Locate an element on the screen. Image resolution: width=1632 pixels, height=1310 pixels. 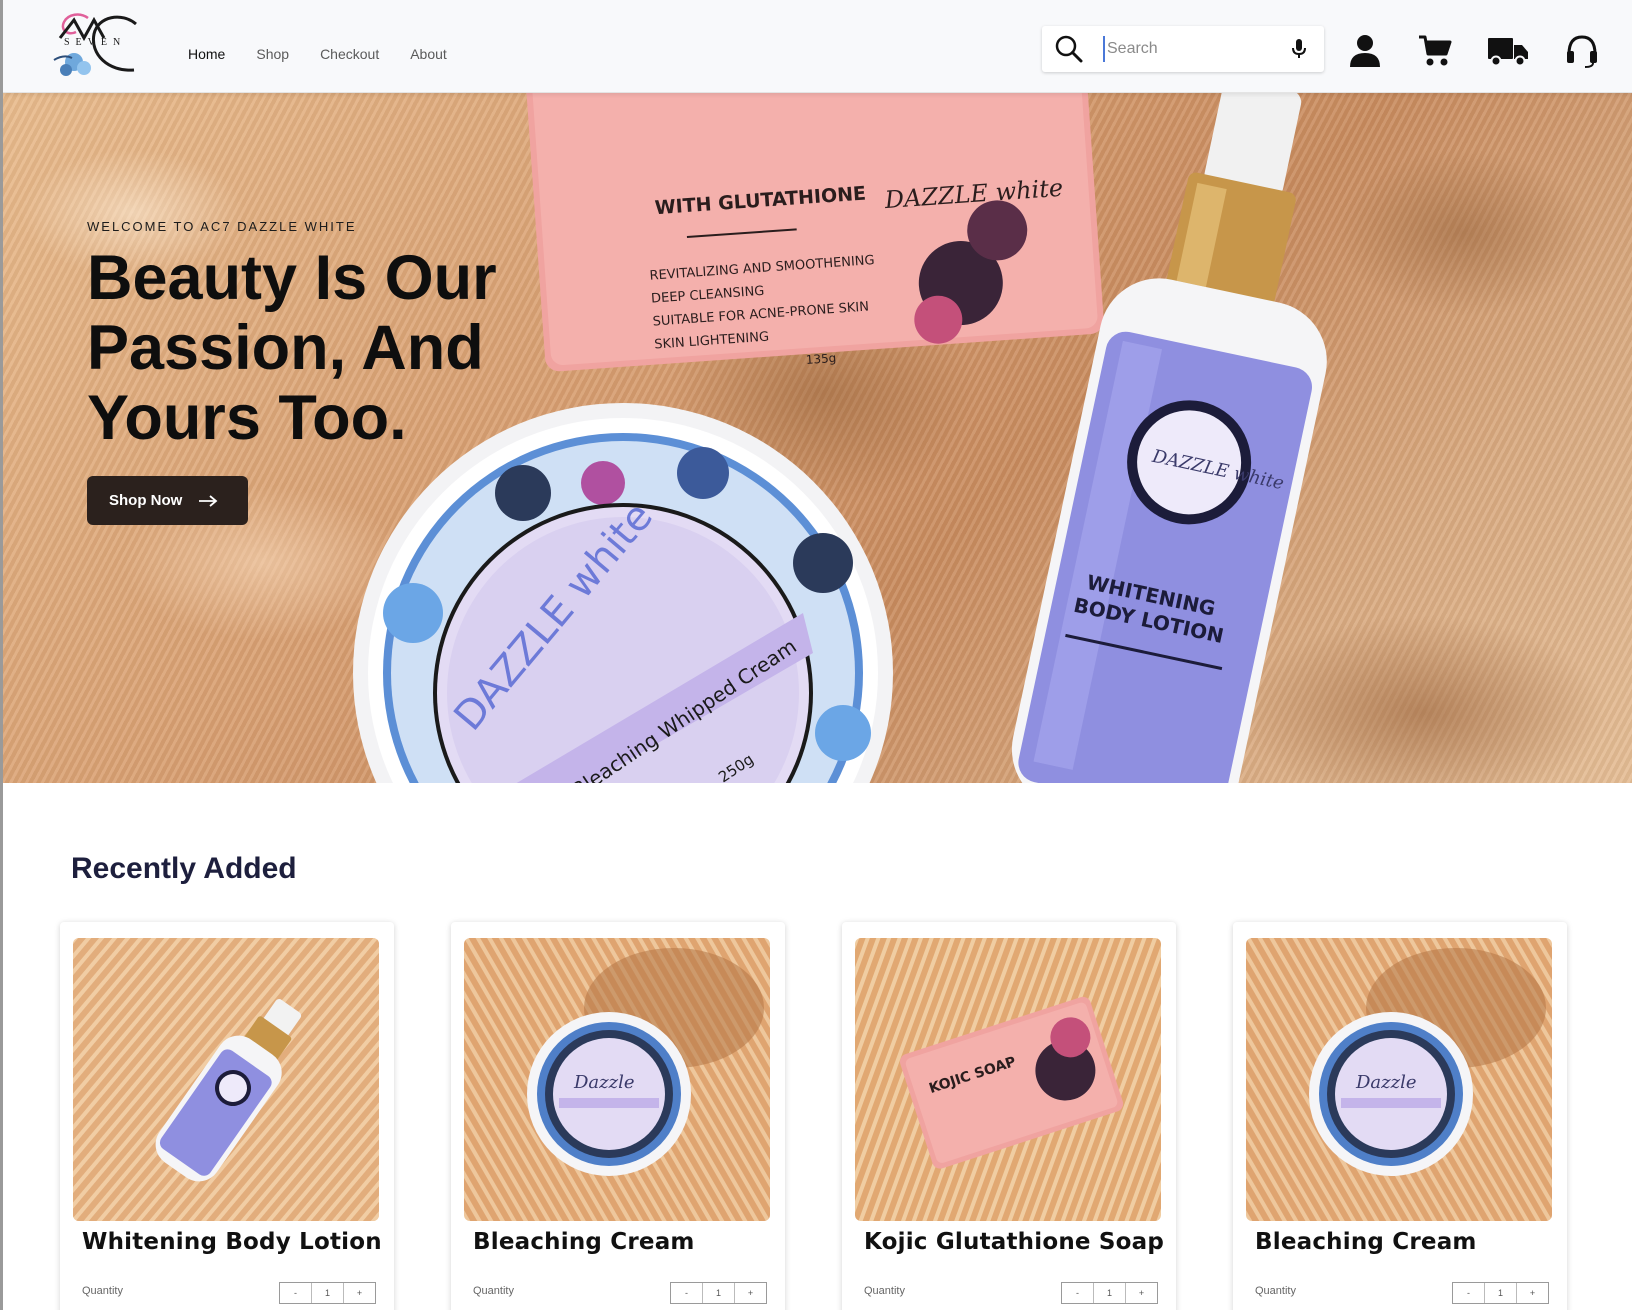
product-name: Kojic Glutathione Soap is located at coordinates (1014, 1242).